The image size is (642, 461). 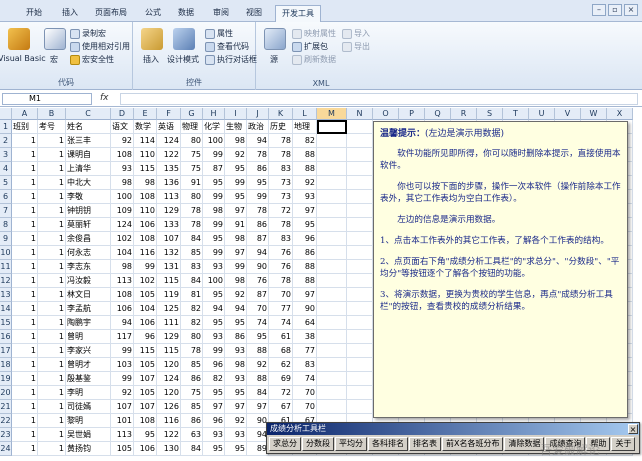 What do you see at coordinates (6, 197) in the screenshot?
I see `row-header: 6` at bounding box center [6, 197].